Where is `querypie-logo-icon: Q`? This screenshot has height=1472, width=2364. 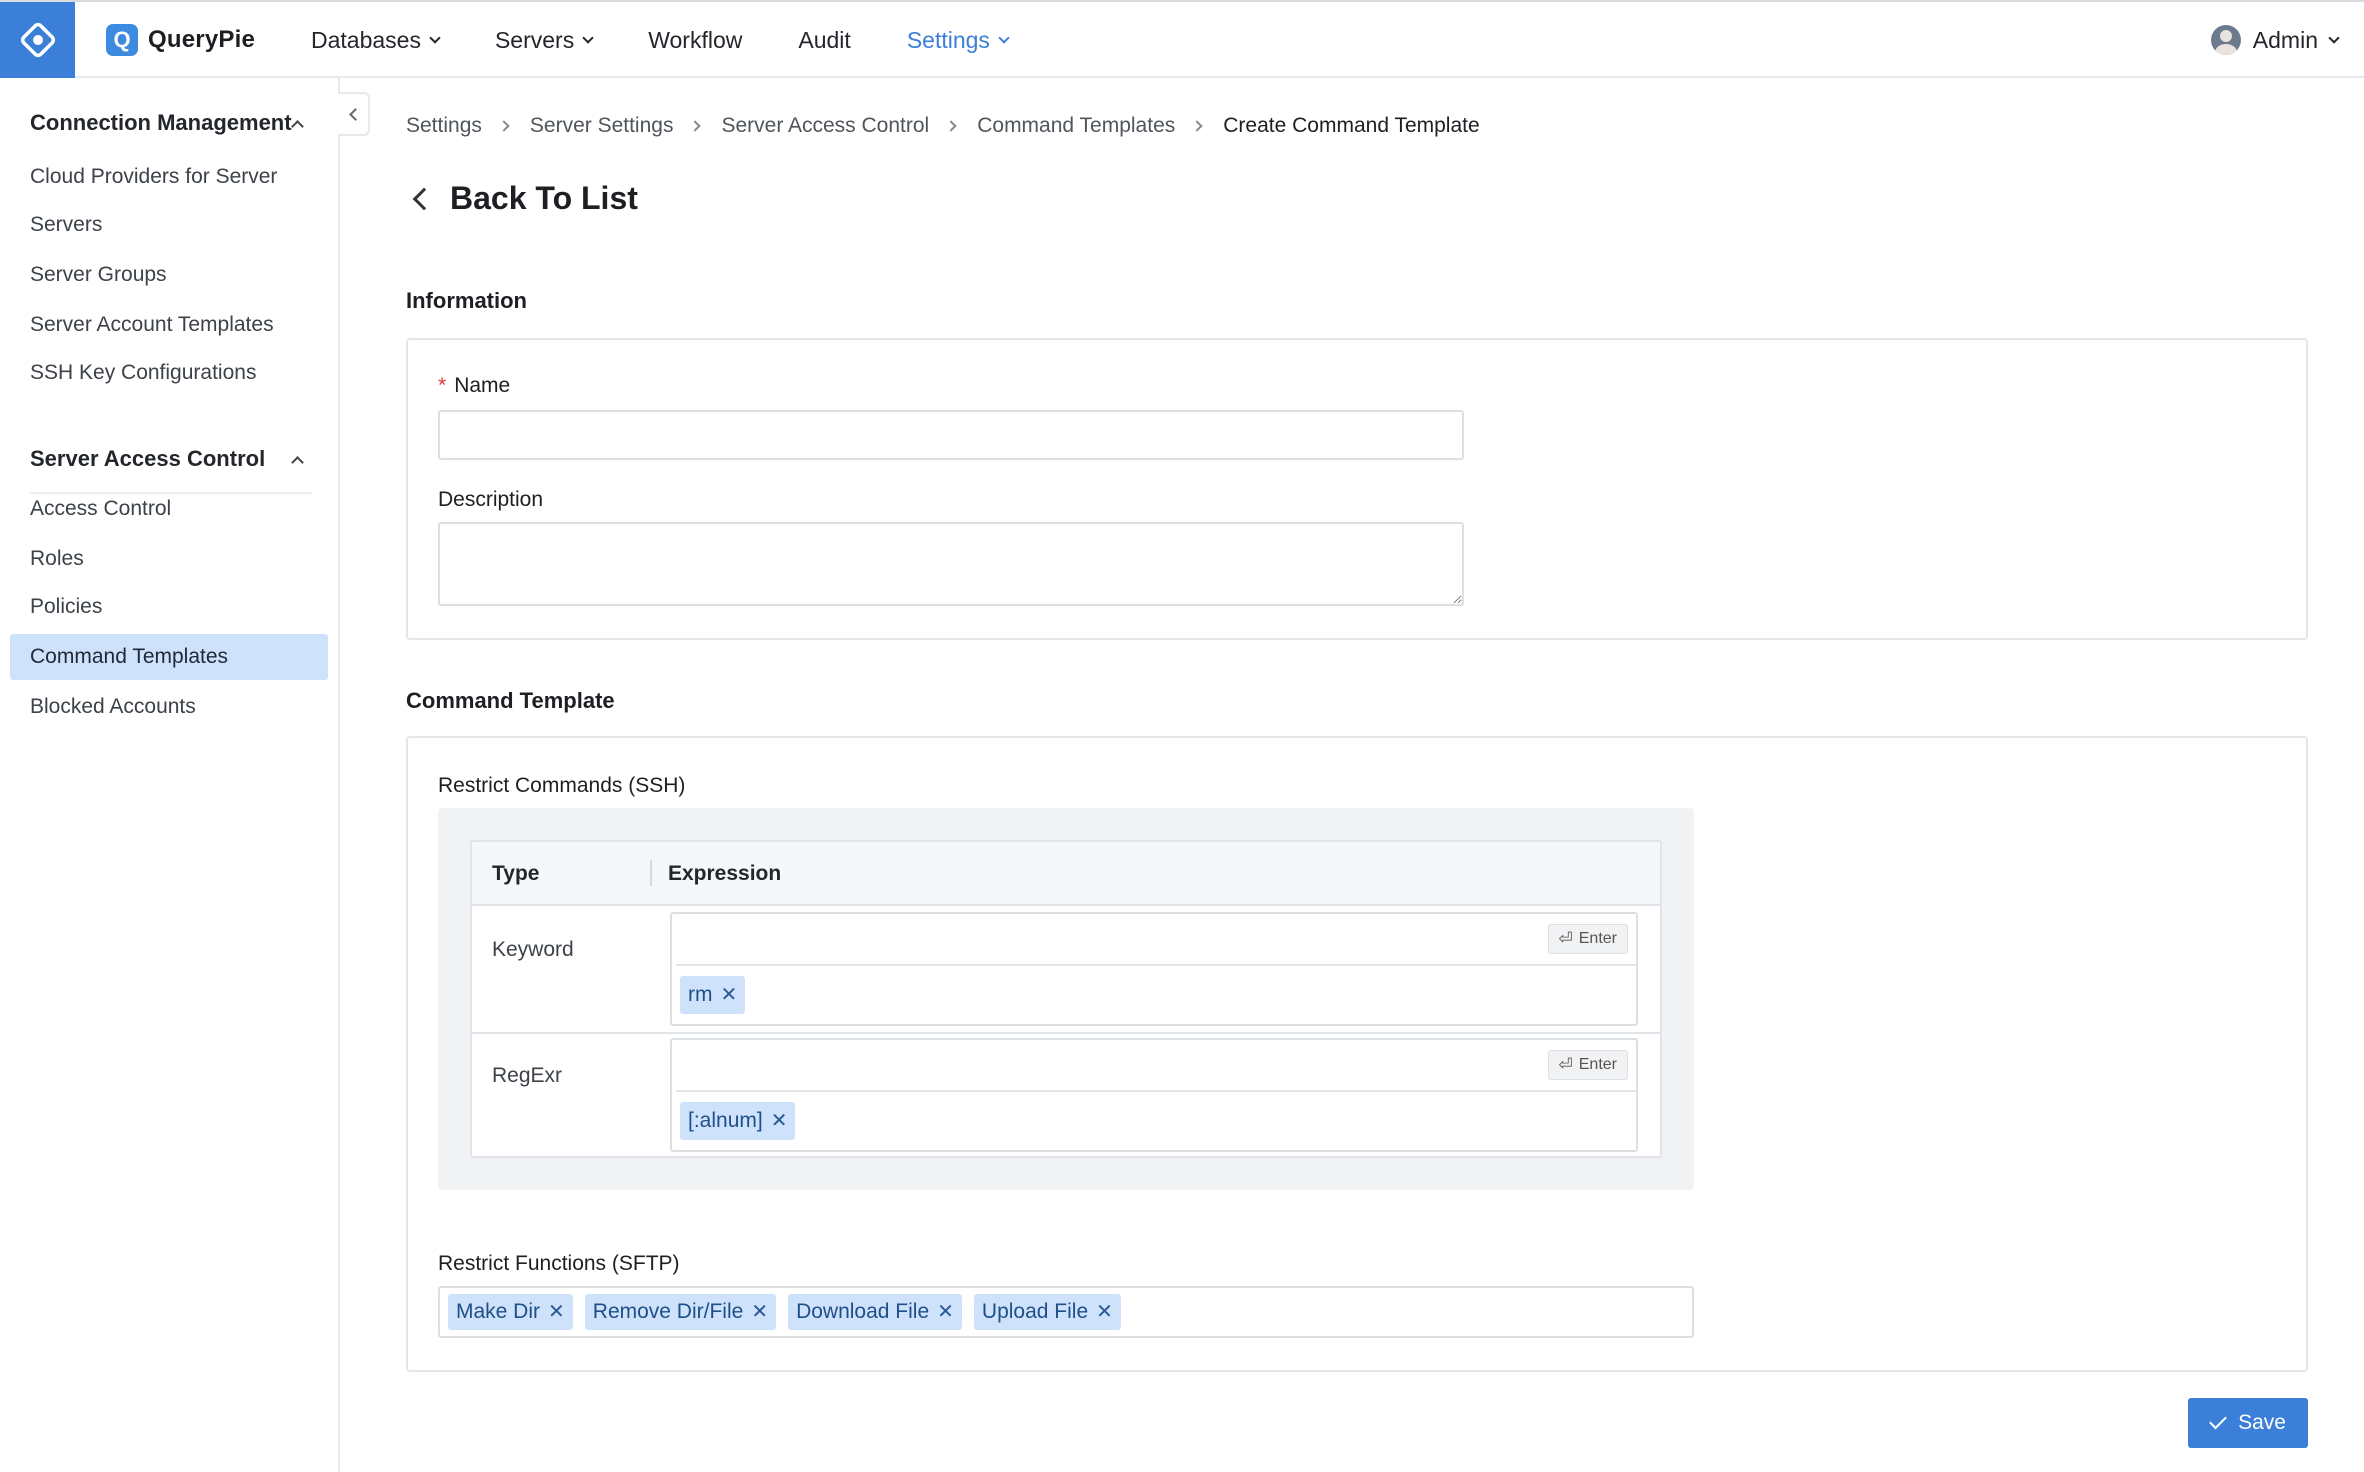
querypie-logo-icon: Q is located at coordinates (122, 40).